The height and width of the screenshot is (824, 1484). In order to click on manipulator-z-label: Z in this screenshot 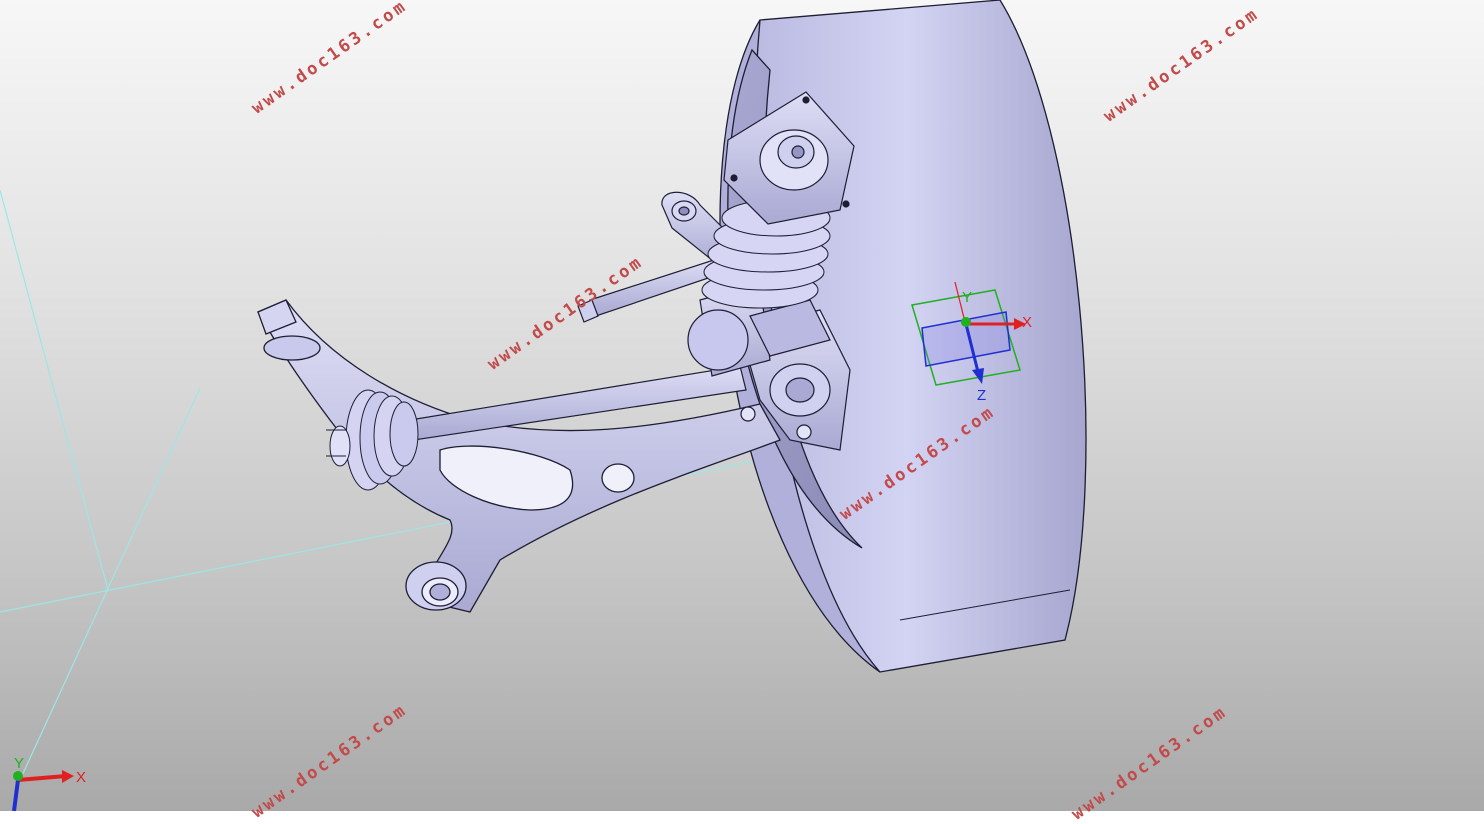, I will do `click(981, 395)`.